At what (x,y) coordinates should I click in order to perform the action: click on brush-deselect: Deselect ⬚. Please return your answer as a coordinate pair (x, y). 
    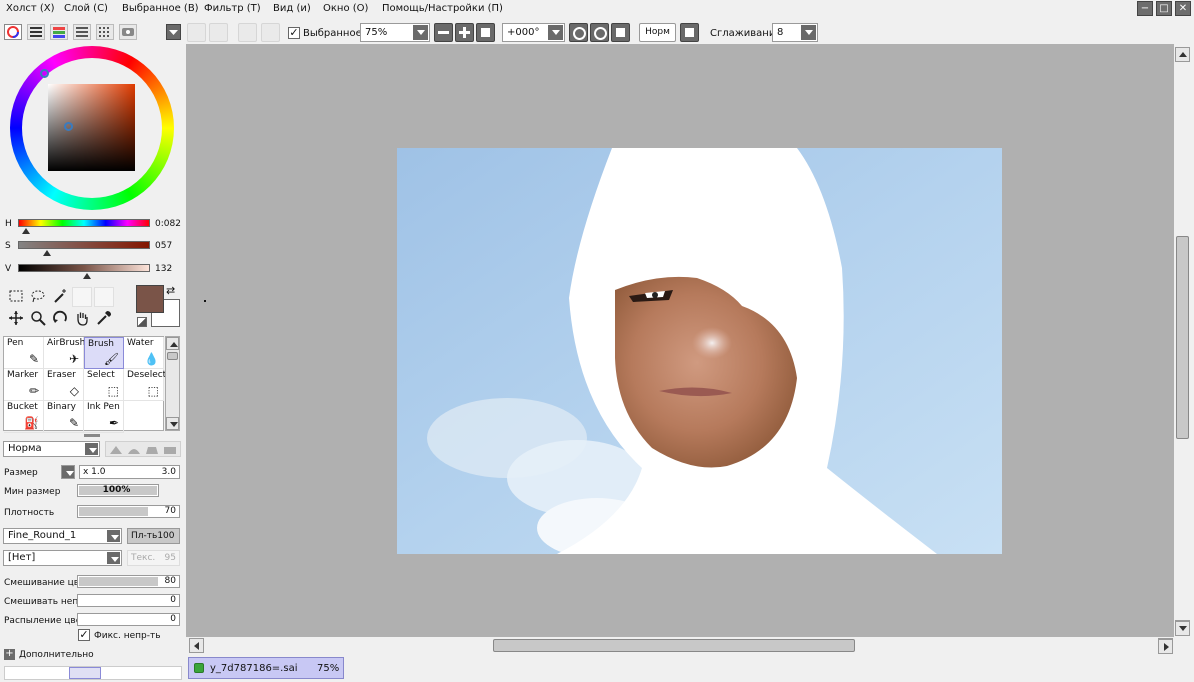
    Looking at the image, I should click on (145, 385).